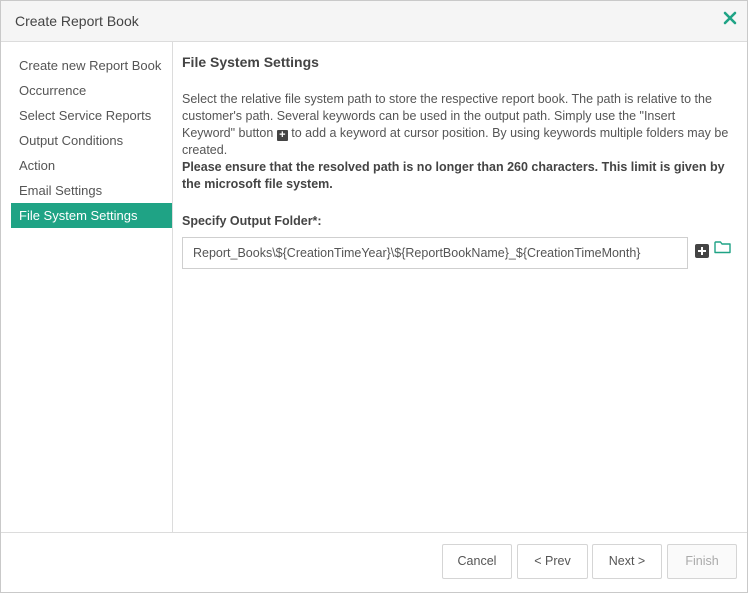 The width and height of the screenshot is (748, 593). I want to click on output-folder-input, so click(435, 253).